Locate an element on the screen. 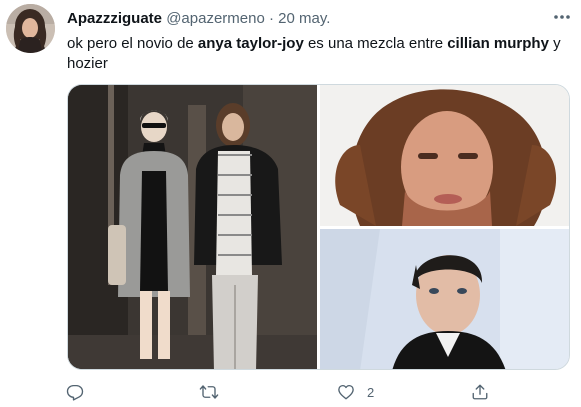  tweet-header: Apazzziguate @apazermeno · 20 may. is located at coordinates (198, 19).